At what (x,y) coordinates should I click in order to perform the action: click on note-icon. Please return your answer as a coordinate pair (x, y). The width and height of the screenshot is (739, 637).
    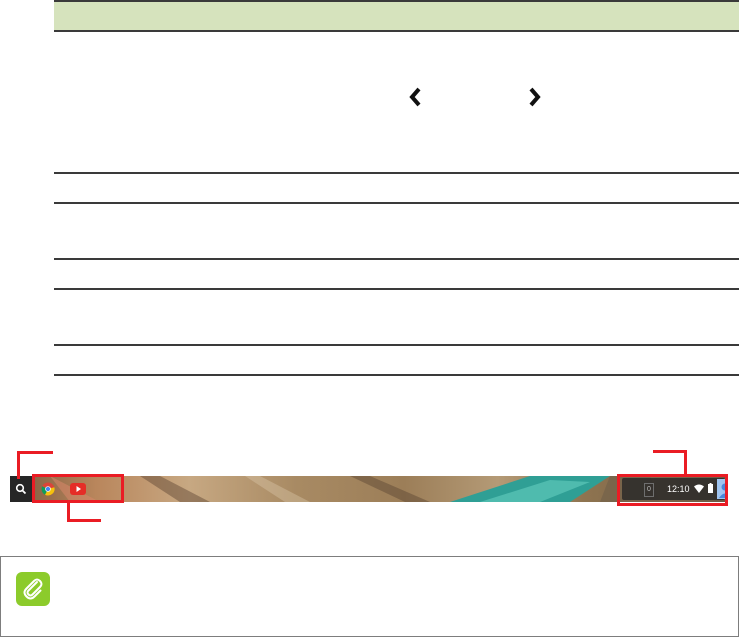
    Looking at the image, I should click on (33, 589).